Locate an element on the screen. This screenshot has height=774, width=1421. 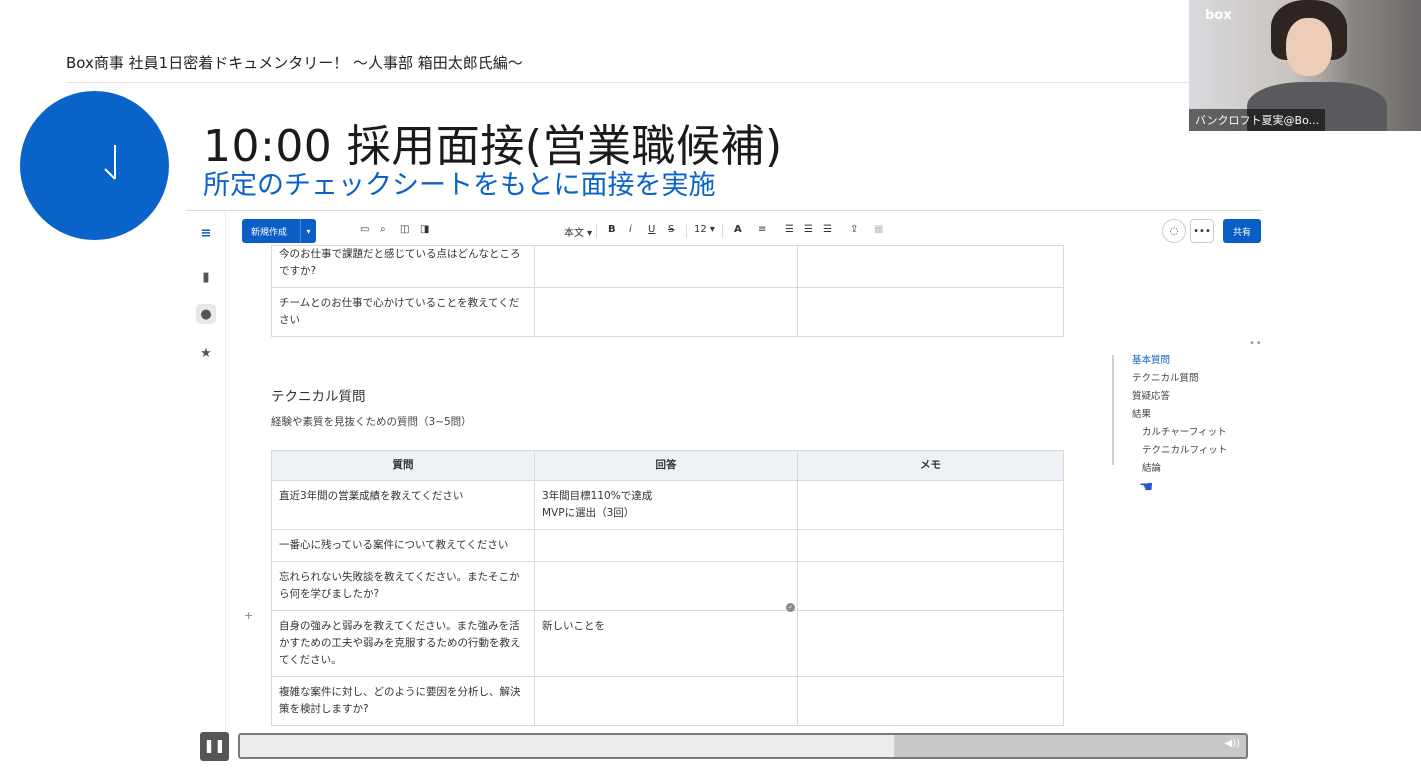
video-progress-bar: ◀)) is located at coordinates (743, 746).